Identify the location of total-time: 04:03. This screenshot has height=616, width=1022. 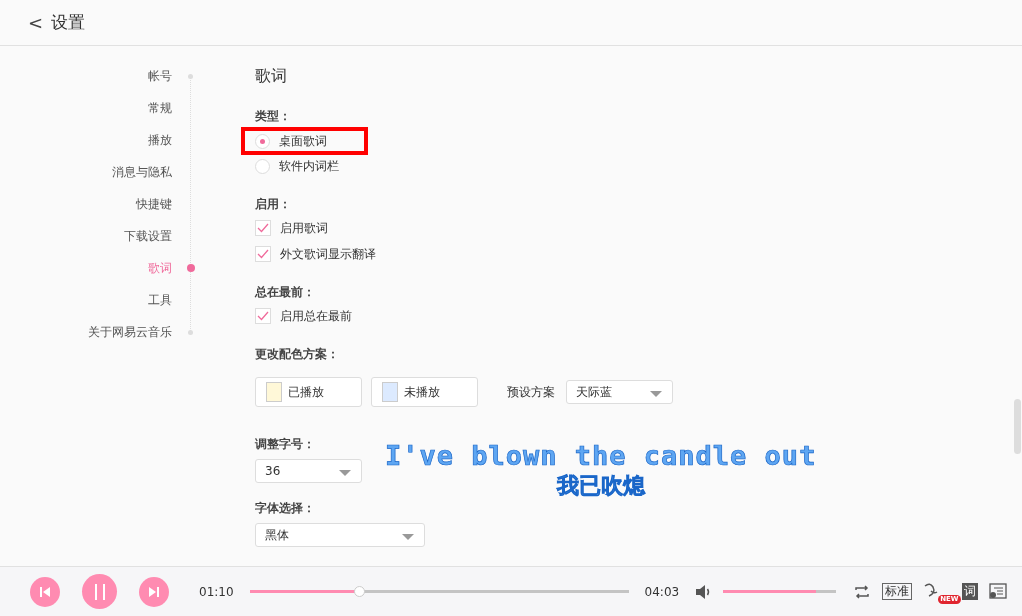
(662, 591).